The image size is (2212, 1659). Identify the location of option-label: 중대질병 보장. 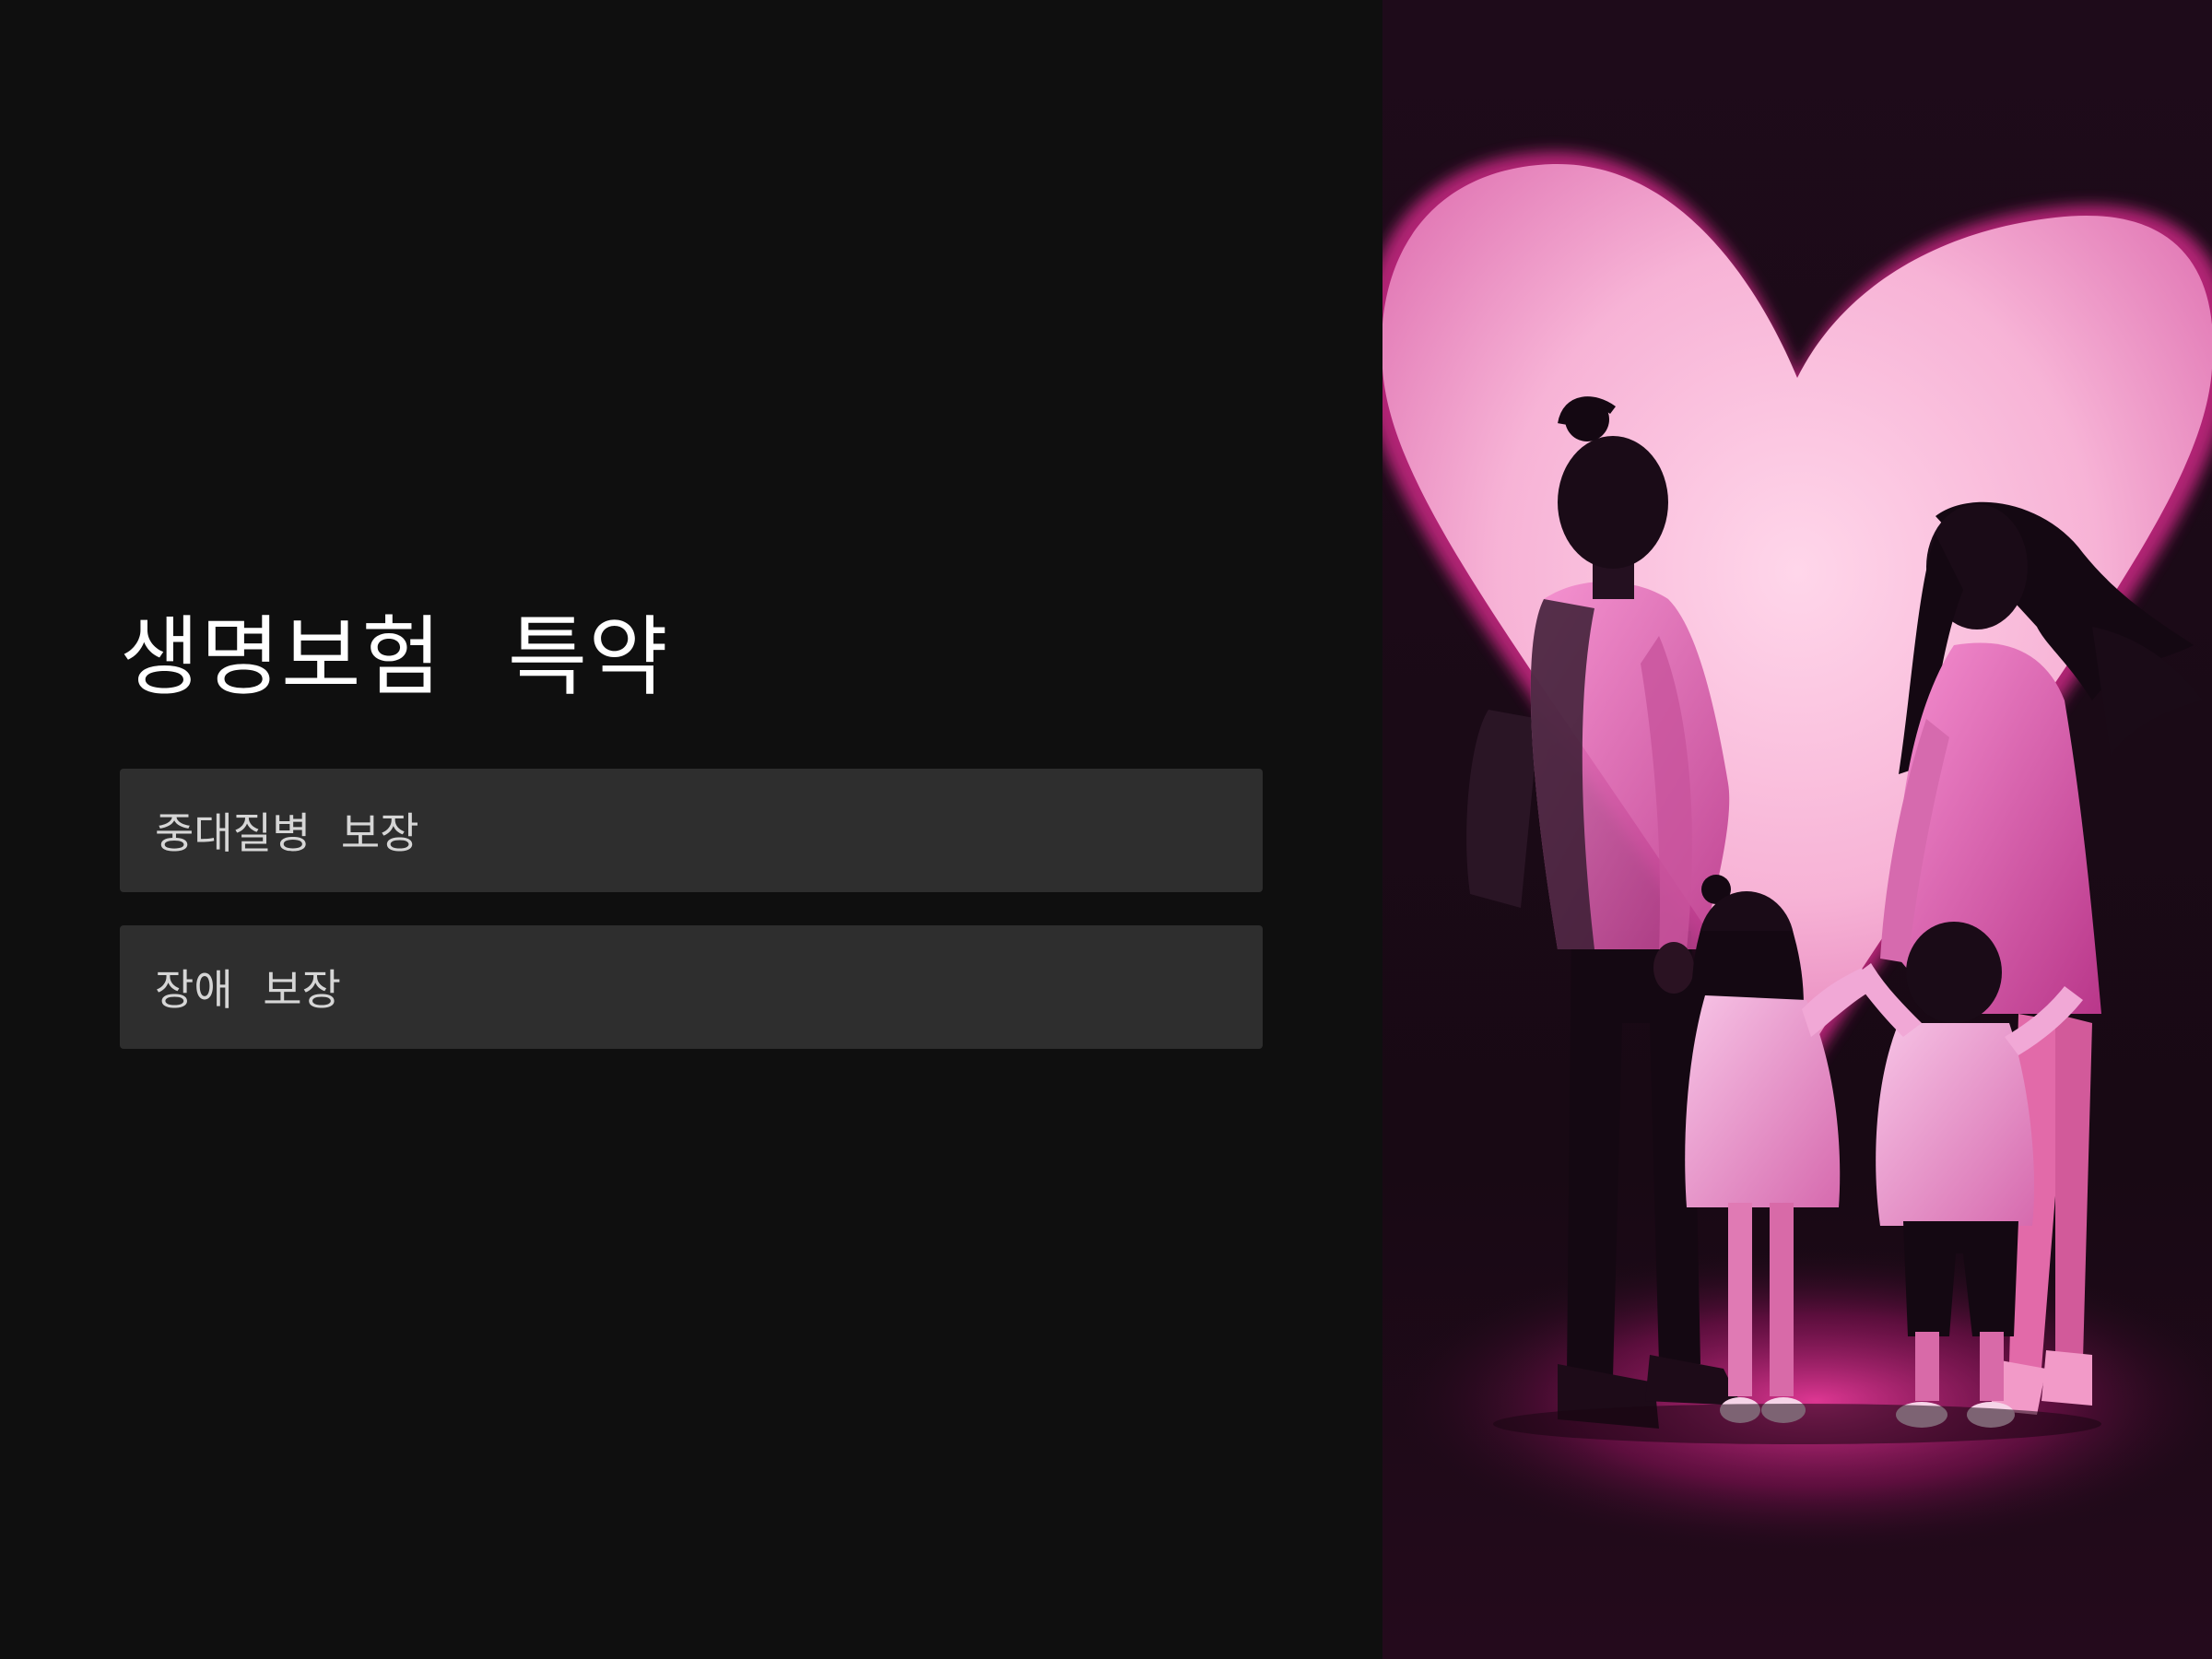
(287, 833).